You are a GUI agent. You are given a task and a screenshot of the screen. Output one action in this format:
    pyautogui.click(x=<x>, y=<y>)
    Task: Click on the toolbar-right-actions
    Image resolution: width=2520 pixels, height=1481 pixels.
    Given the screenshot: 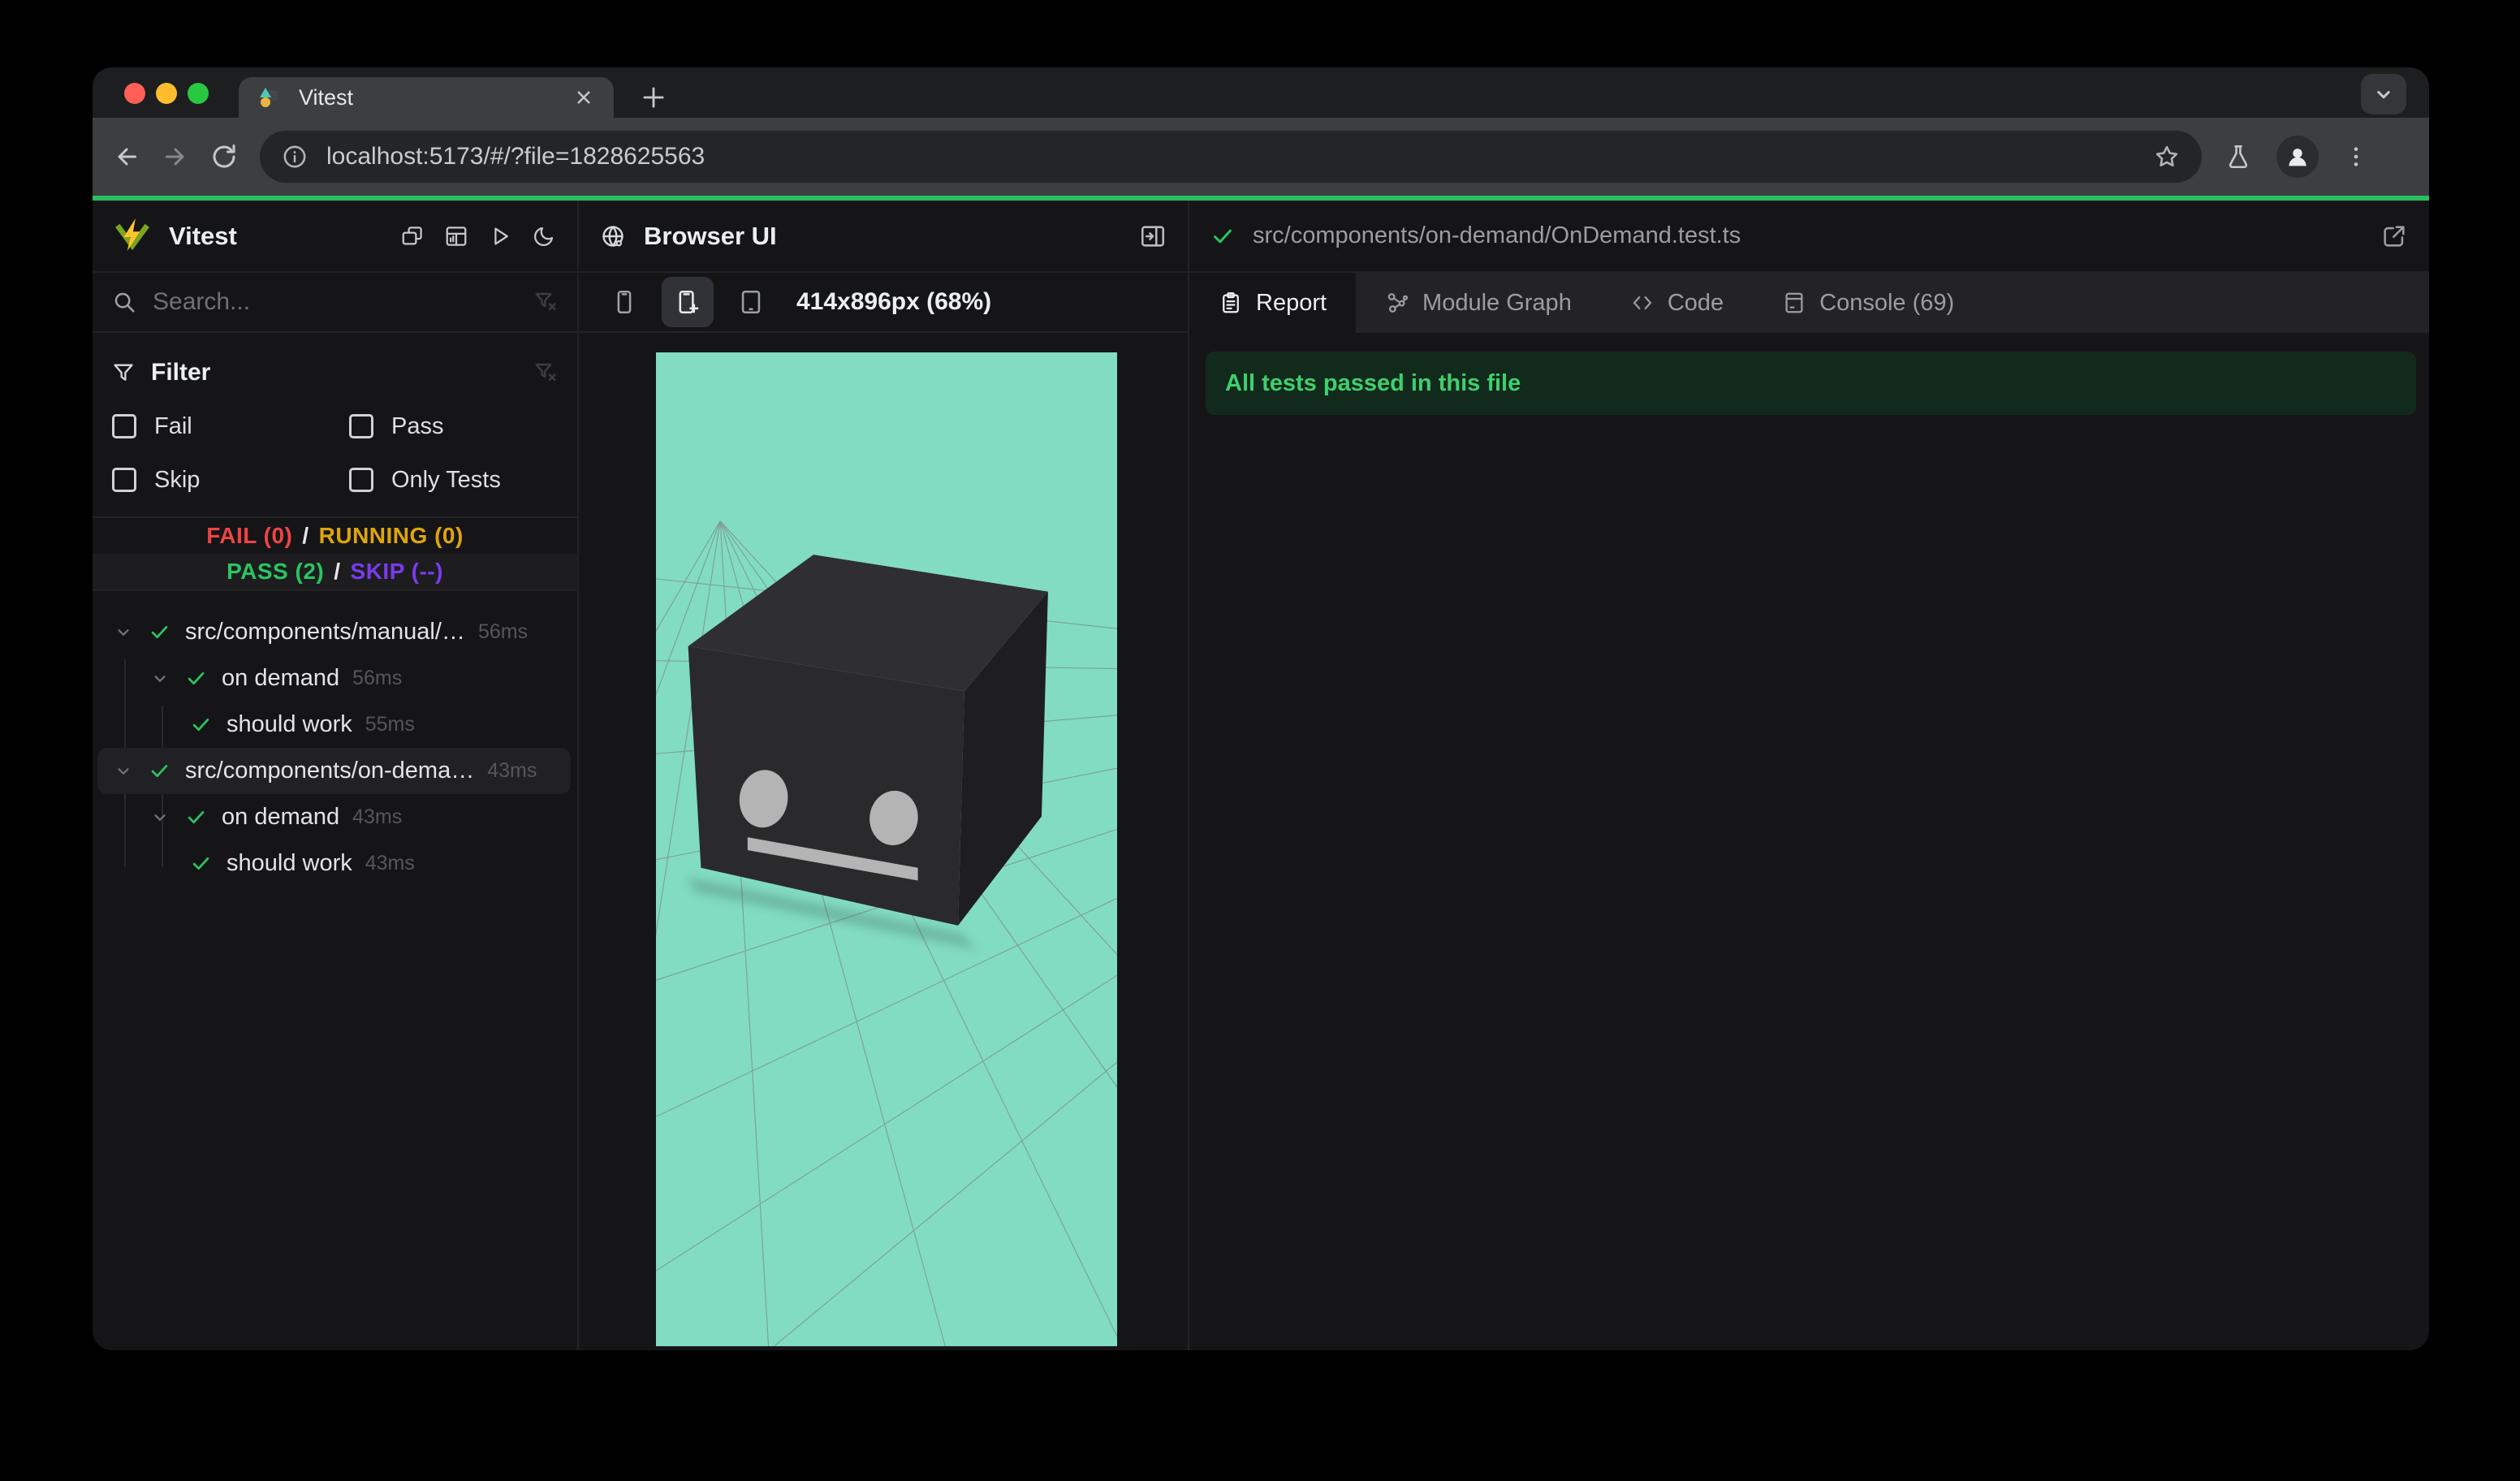 What is the action you would take?
    pyautogui.click(x=2299, y=157)
    